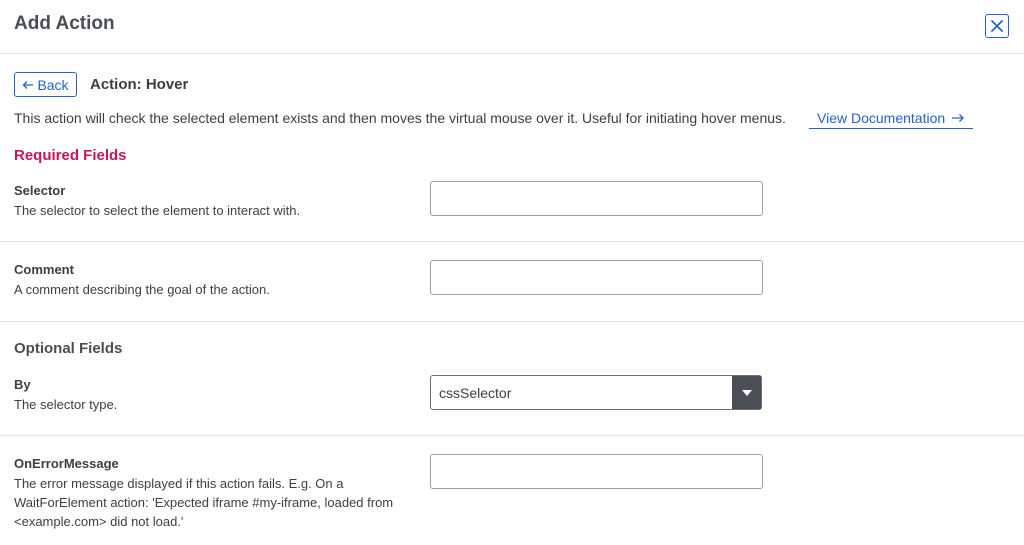 This screenshot has width=1024, height=545. Describe the element at coordinates (596, 198) in the screenshot. I see `selector-input` at that location.